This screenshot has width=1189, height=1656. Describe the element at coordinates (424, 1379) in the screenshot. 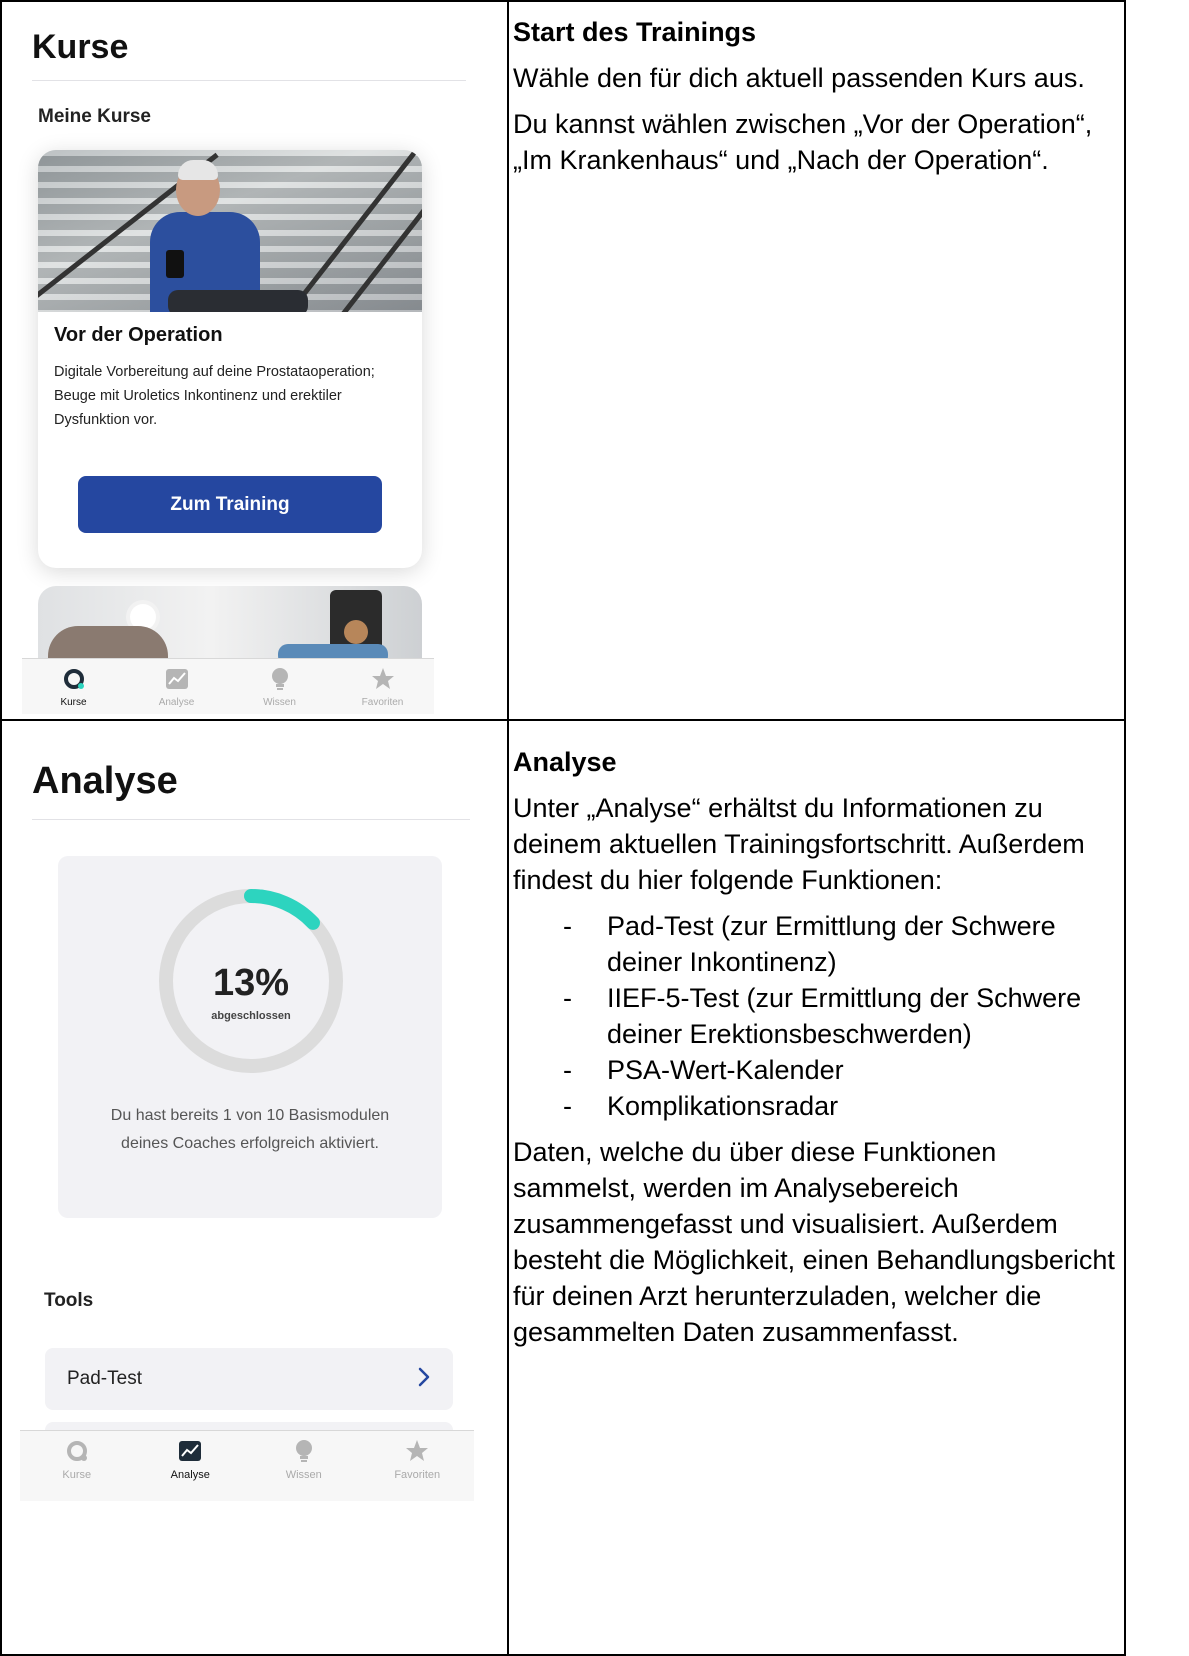

I see `chevron-right-icon` at that location.